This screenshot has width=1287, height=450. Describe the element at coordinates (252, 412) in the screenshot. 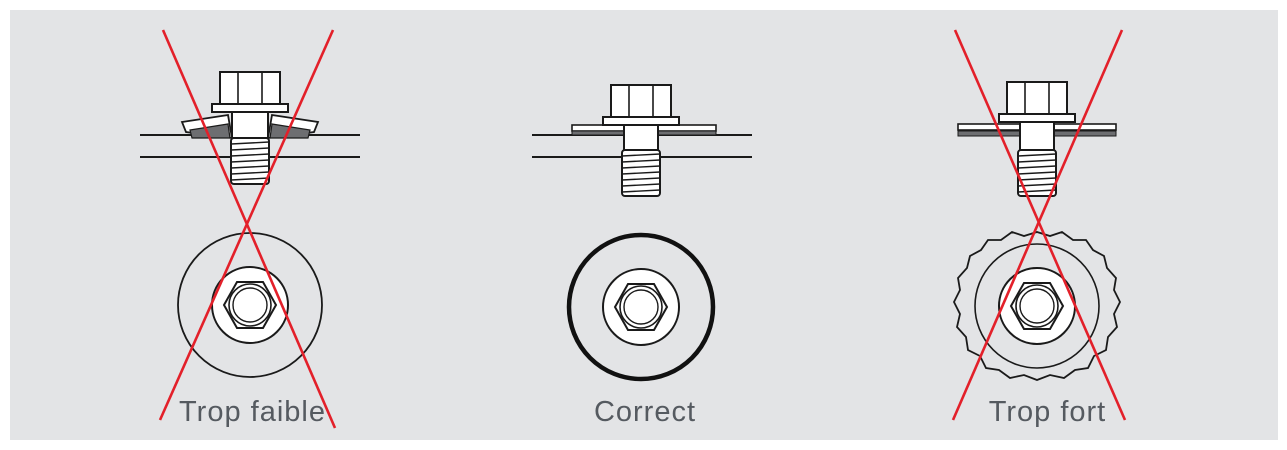

I see `label-too-weak: Trop faible` at that location.